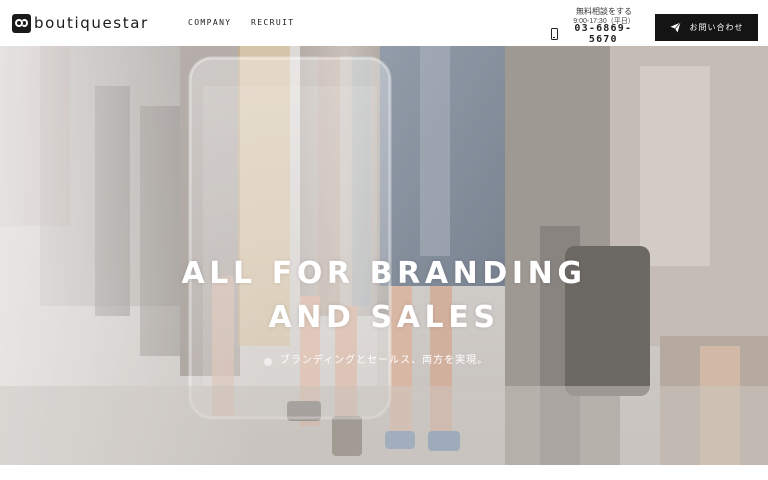 The image size is (768, 480). I want to click on hero-title-line-2: AND SALES, so click(384, 317).